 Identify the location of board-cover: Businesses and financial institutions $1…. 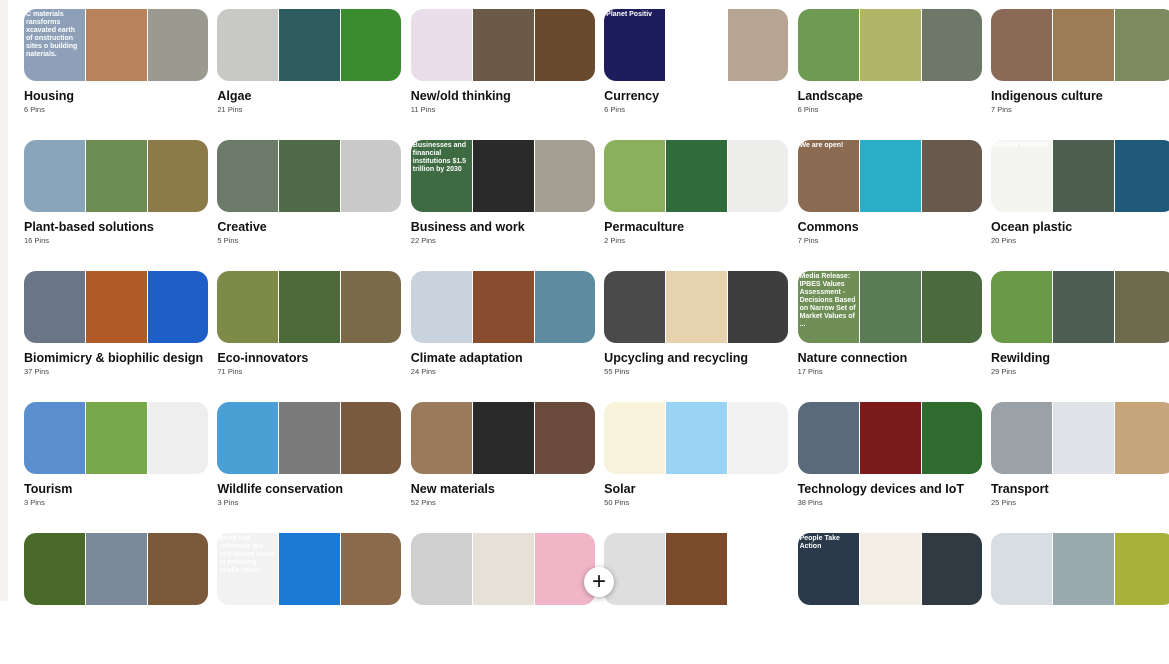
(502, 176).